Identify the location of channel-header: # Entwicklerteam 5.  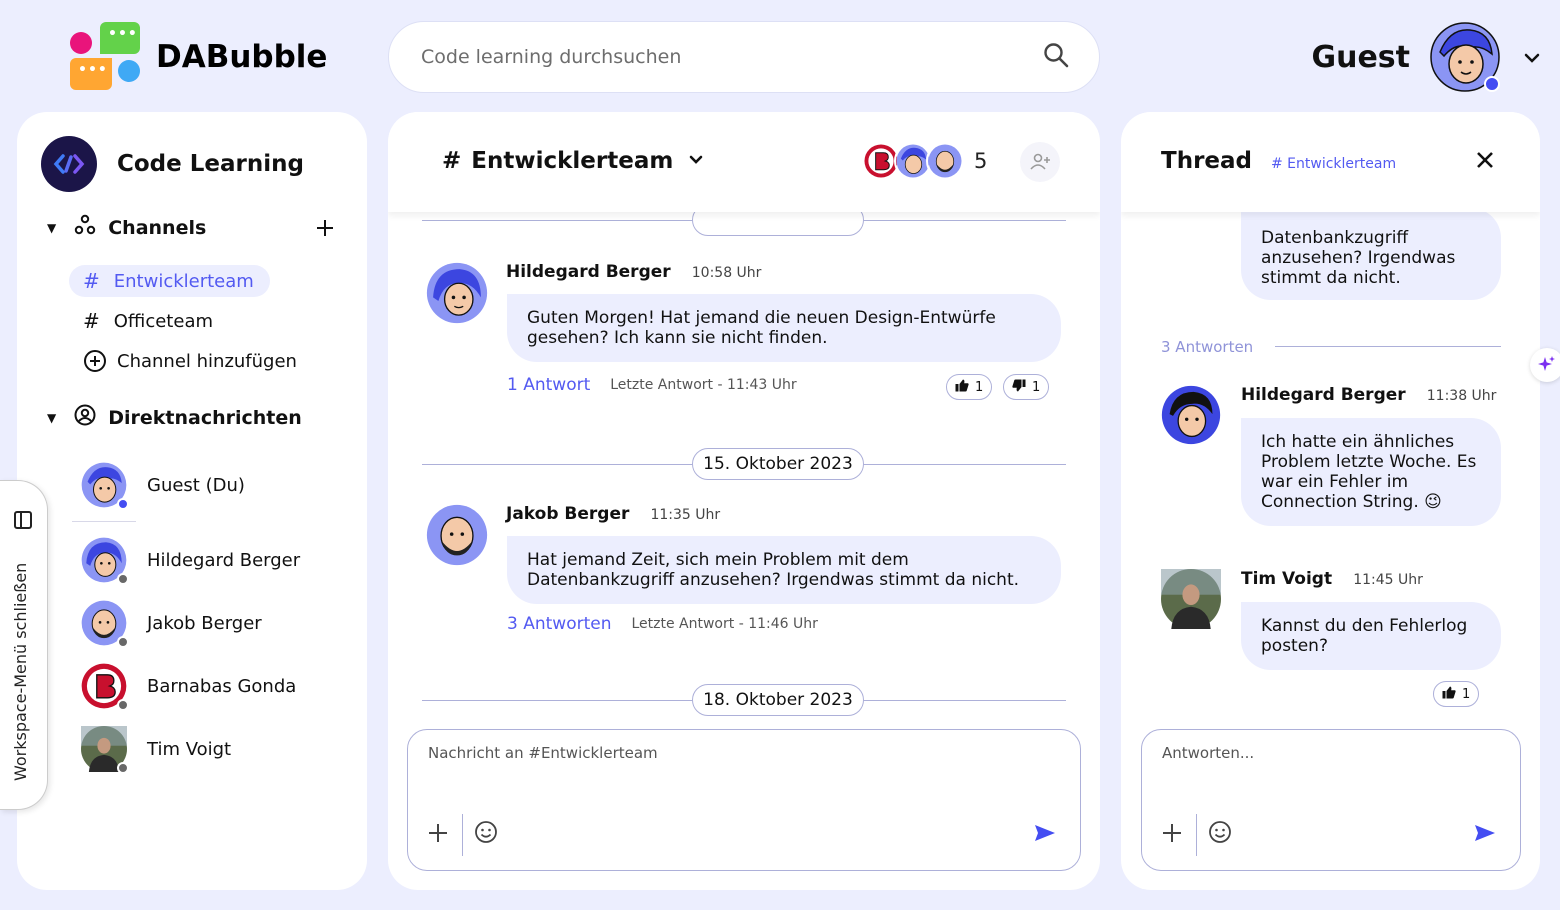
(744, 162).